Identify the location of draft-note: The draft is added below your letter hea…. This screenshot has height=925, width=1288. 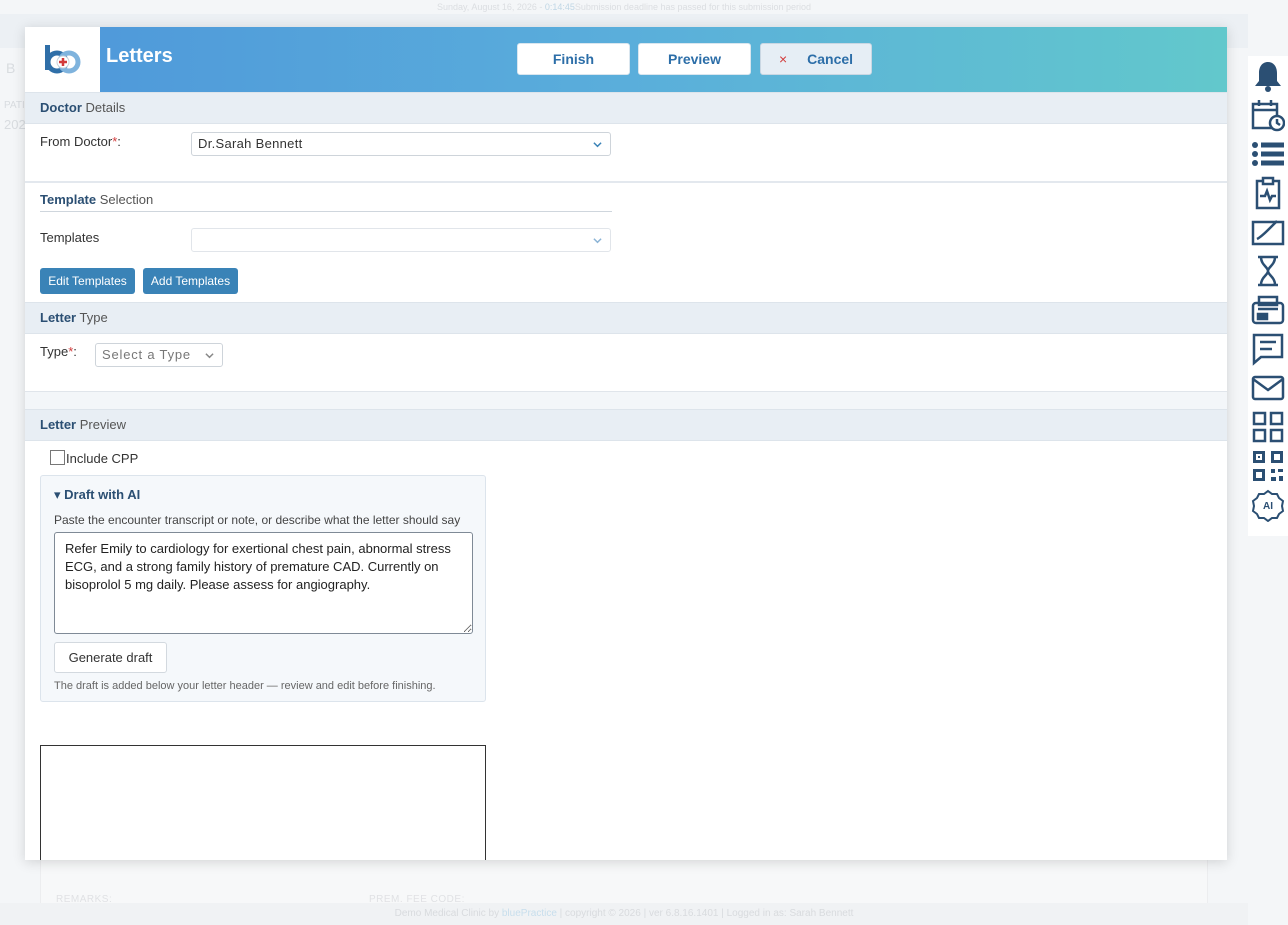
(245, 686).